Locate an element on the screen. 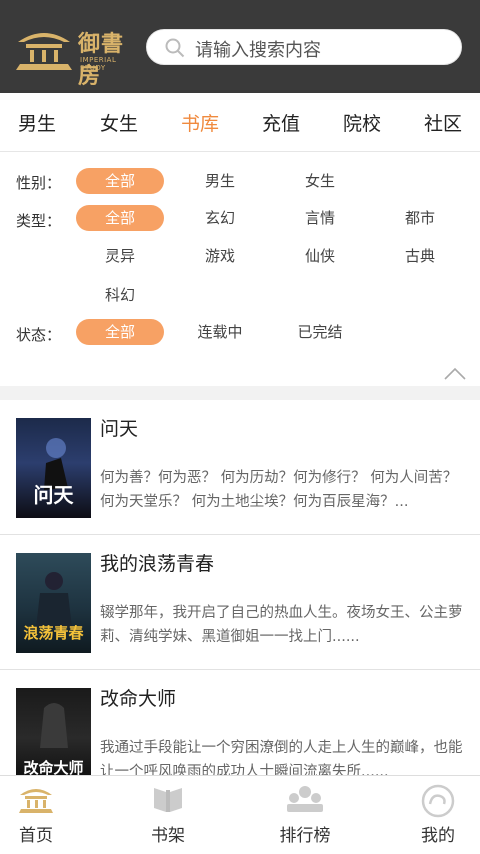 The height and width of the screenshot is (854, 480). search-placeholder: 请输入搜索内容 is located at coordinates (258, 50).